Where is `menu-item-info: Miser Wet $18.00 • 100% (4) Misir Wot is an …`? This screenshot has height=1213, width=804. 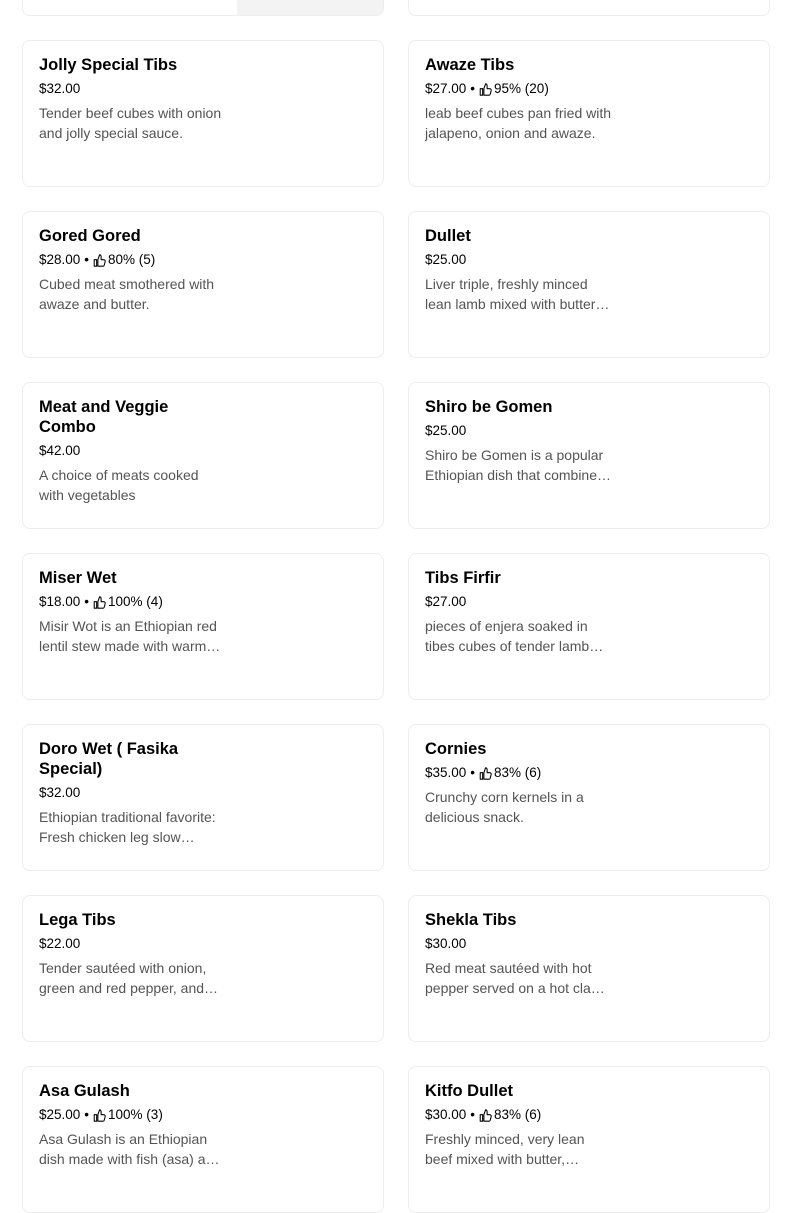 menu-item-info: Miser Wet $18.00 • 100% (4) Misir Wot is an … is located at coordinates (133, 612).